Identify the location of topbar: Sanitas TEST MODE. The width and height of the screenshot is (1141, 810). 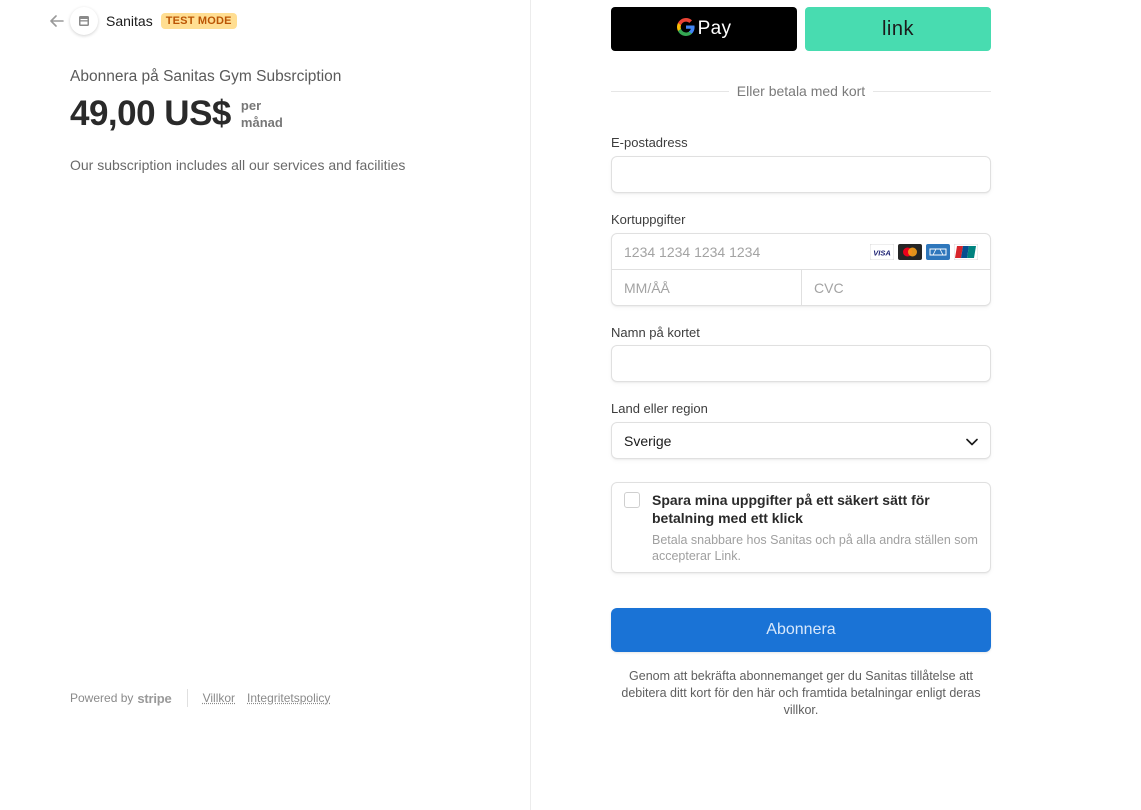
(142, 21).